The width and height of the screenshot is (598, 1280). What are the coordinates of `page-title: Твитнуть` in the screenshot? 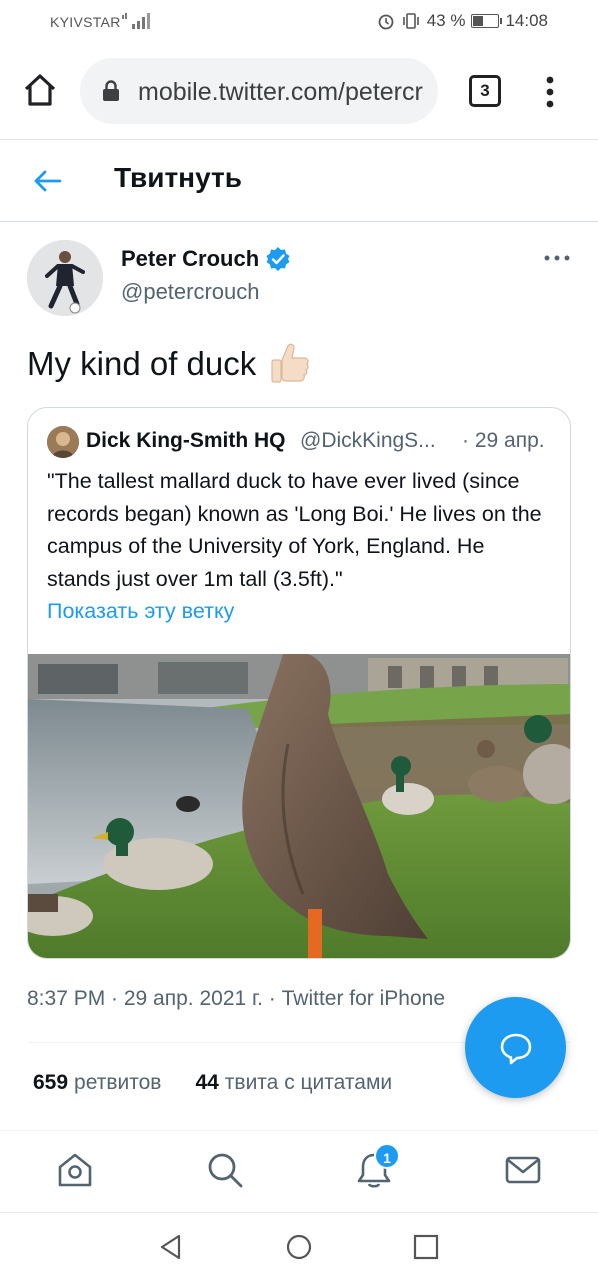 It's located at (178, 177).